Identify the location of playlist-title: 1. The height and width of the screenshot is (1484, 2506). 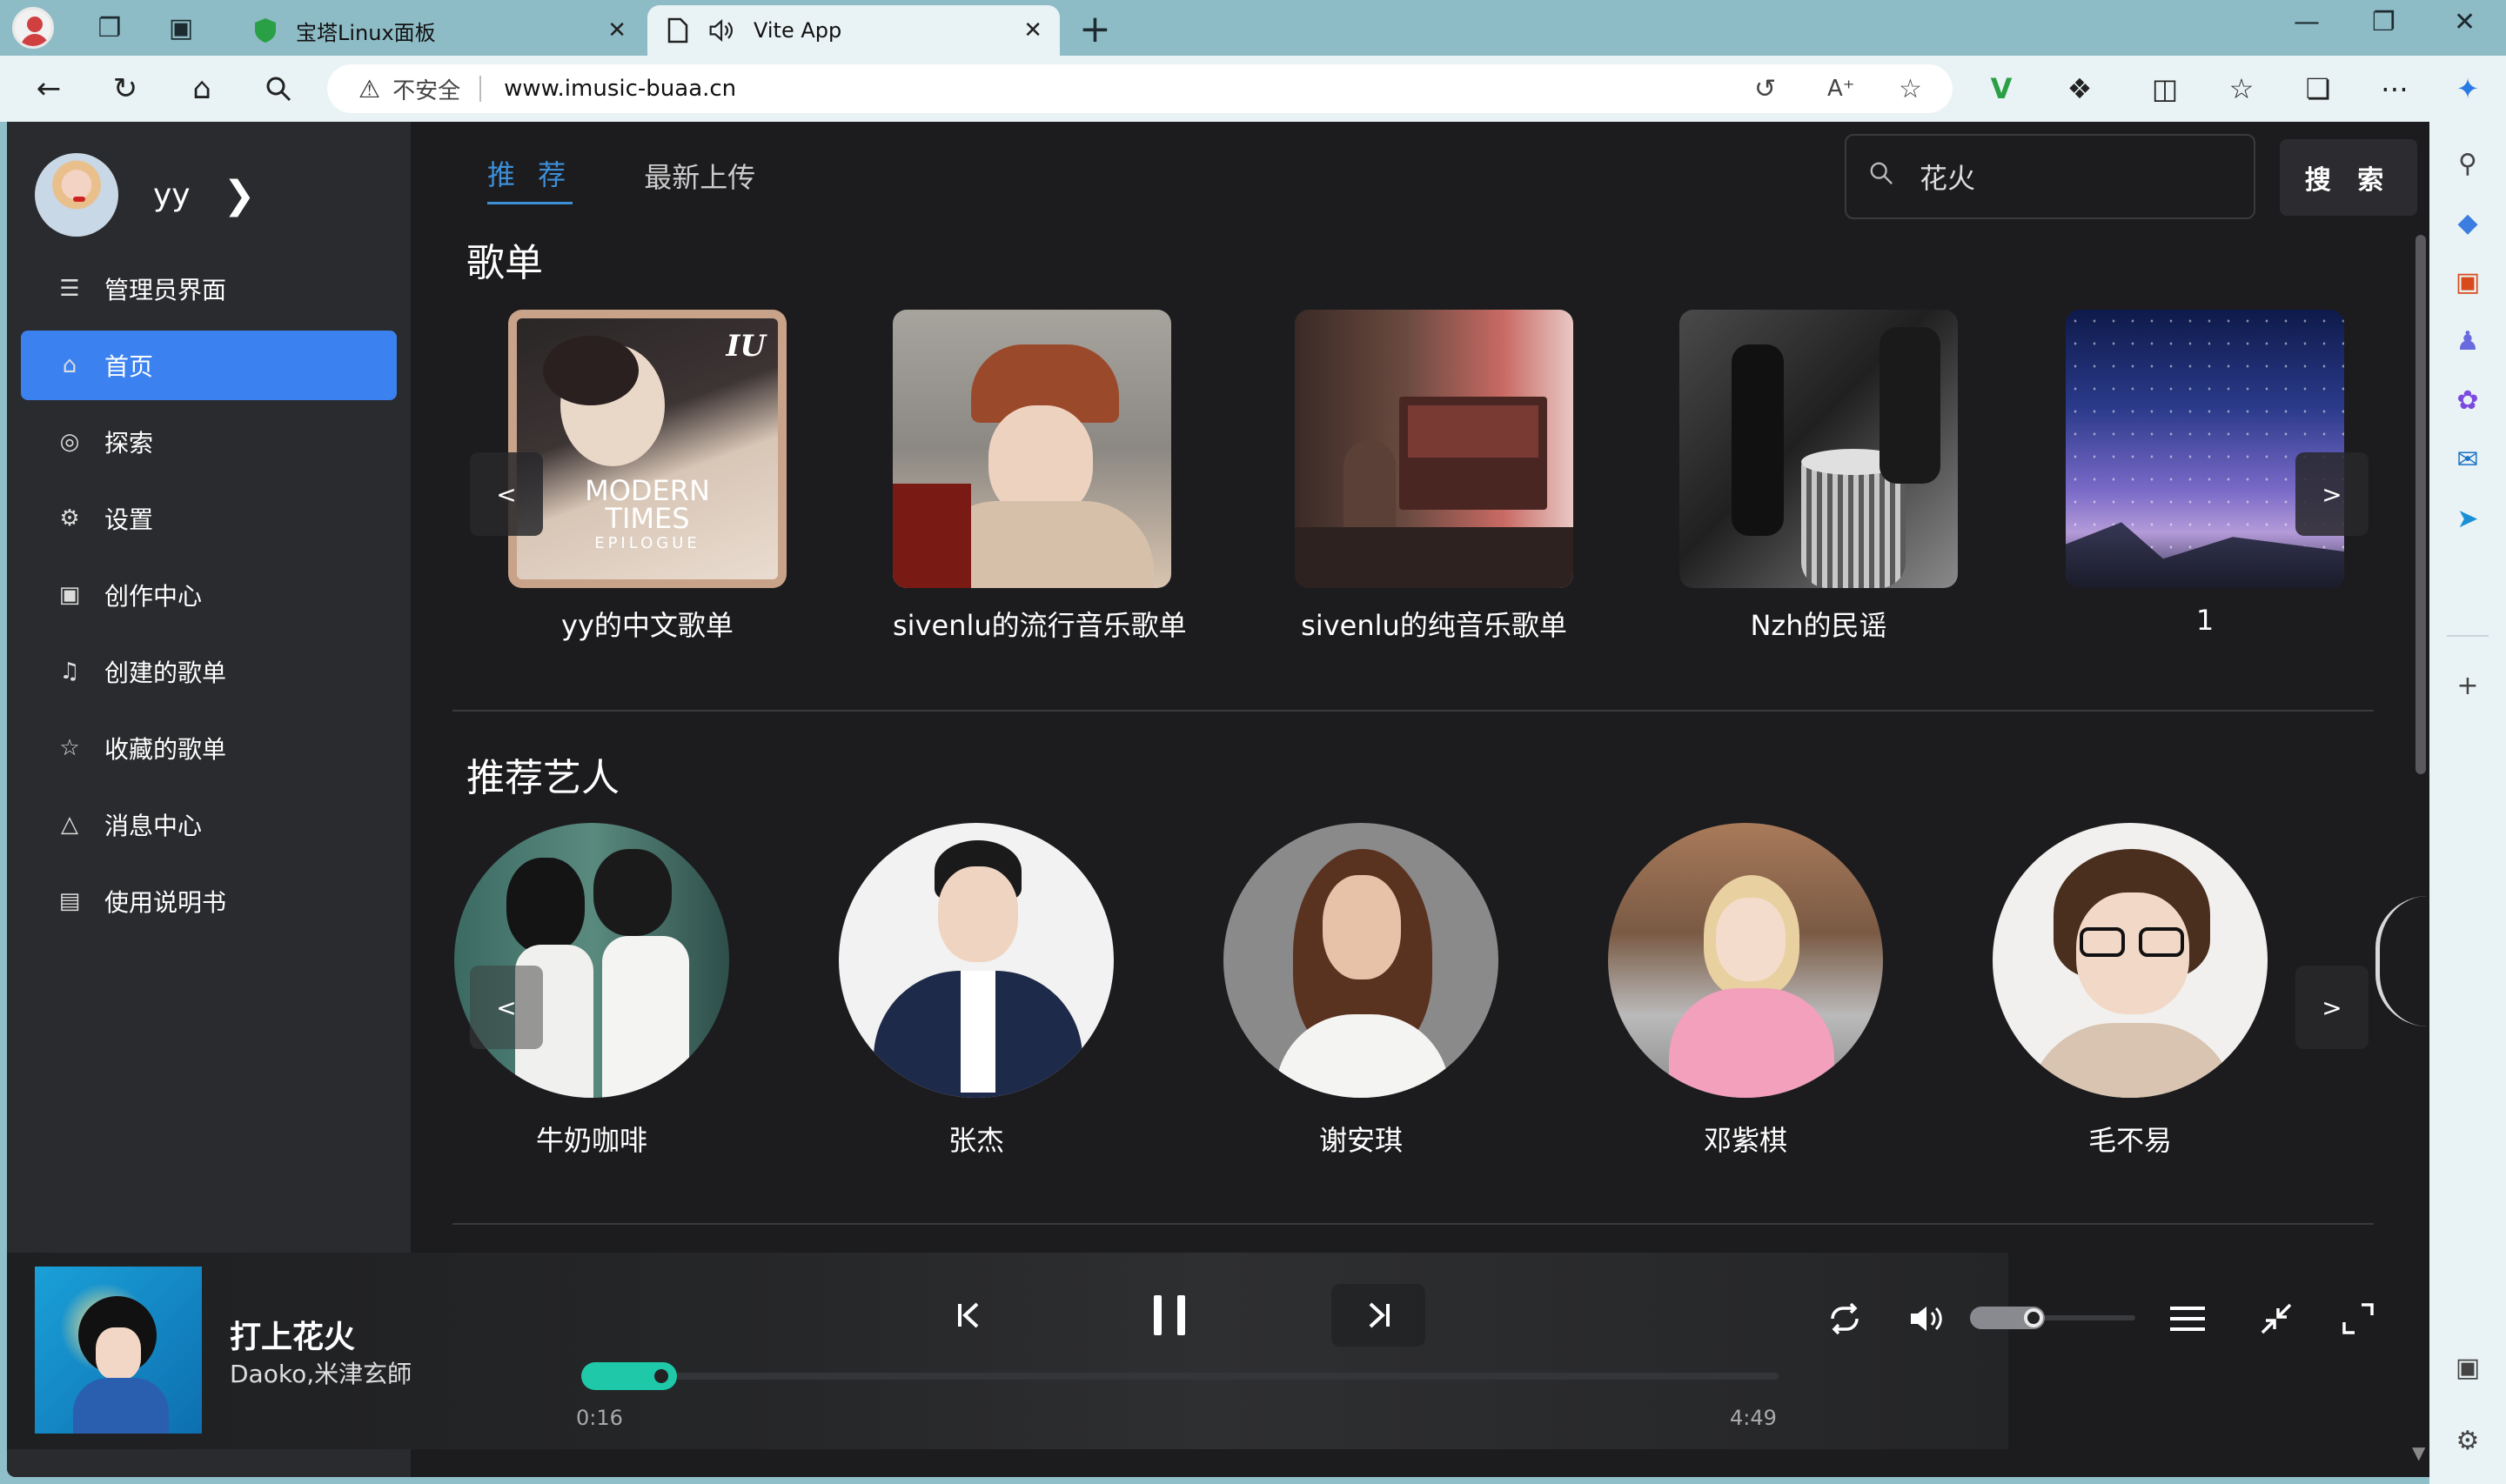
(2205, 620).